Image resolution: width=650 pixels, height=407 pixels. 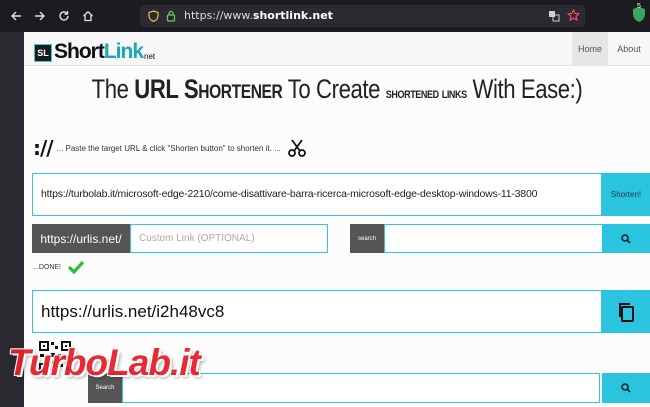 I want to click on search-label: search, so click(x=367, y=238).